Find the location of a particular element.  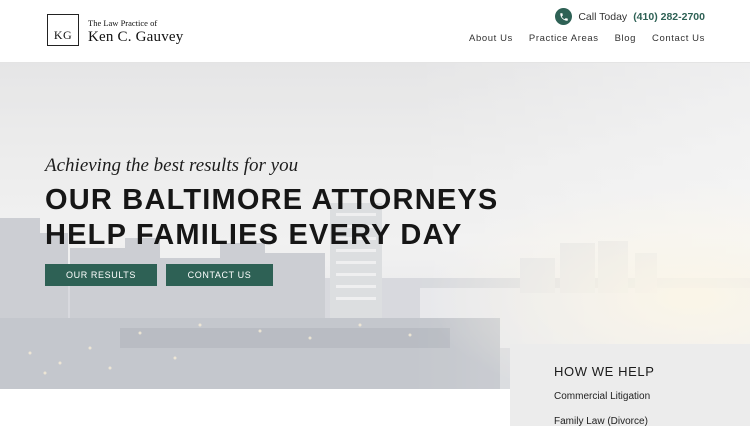

hero-tagline: Achieving the best results for you is located at coordinates (172, 165).